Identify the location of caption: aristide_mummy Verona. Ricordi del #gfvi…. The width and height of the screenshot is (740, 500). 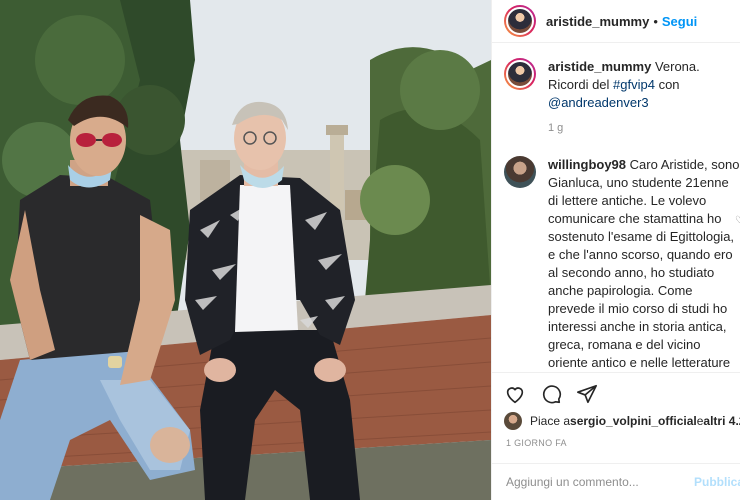
(622, 85).